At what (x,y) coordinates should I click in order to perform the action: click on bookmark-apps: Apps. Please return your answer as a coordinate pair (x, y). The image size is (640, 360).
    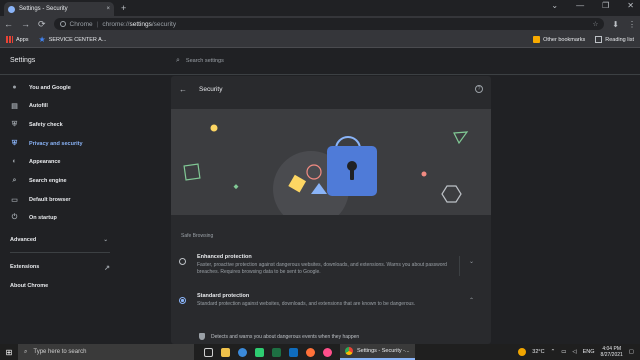
    Looking at the image, I should click on (17, 39).